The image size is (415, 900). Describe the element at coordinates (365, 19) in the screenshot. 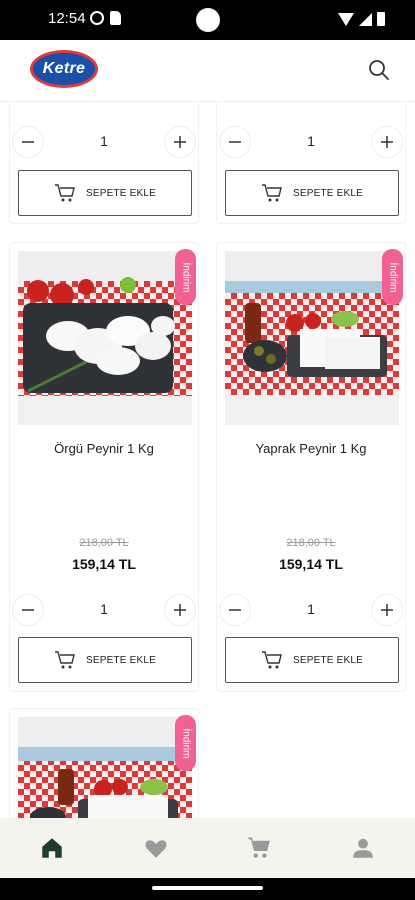

I see `signal-icon` at that location.